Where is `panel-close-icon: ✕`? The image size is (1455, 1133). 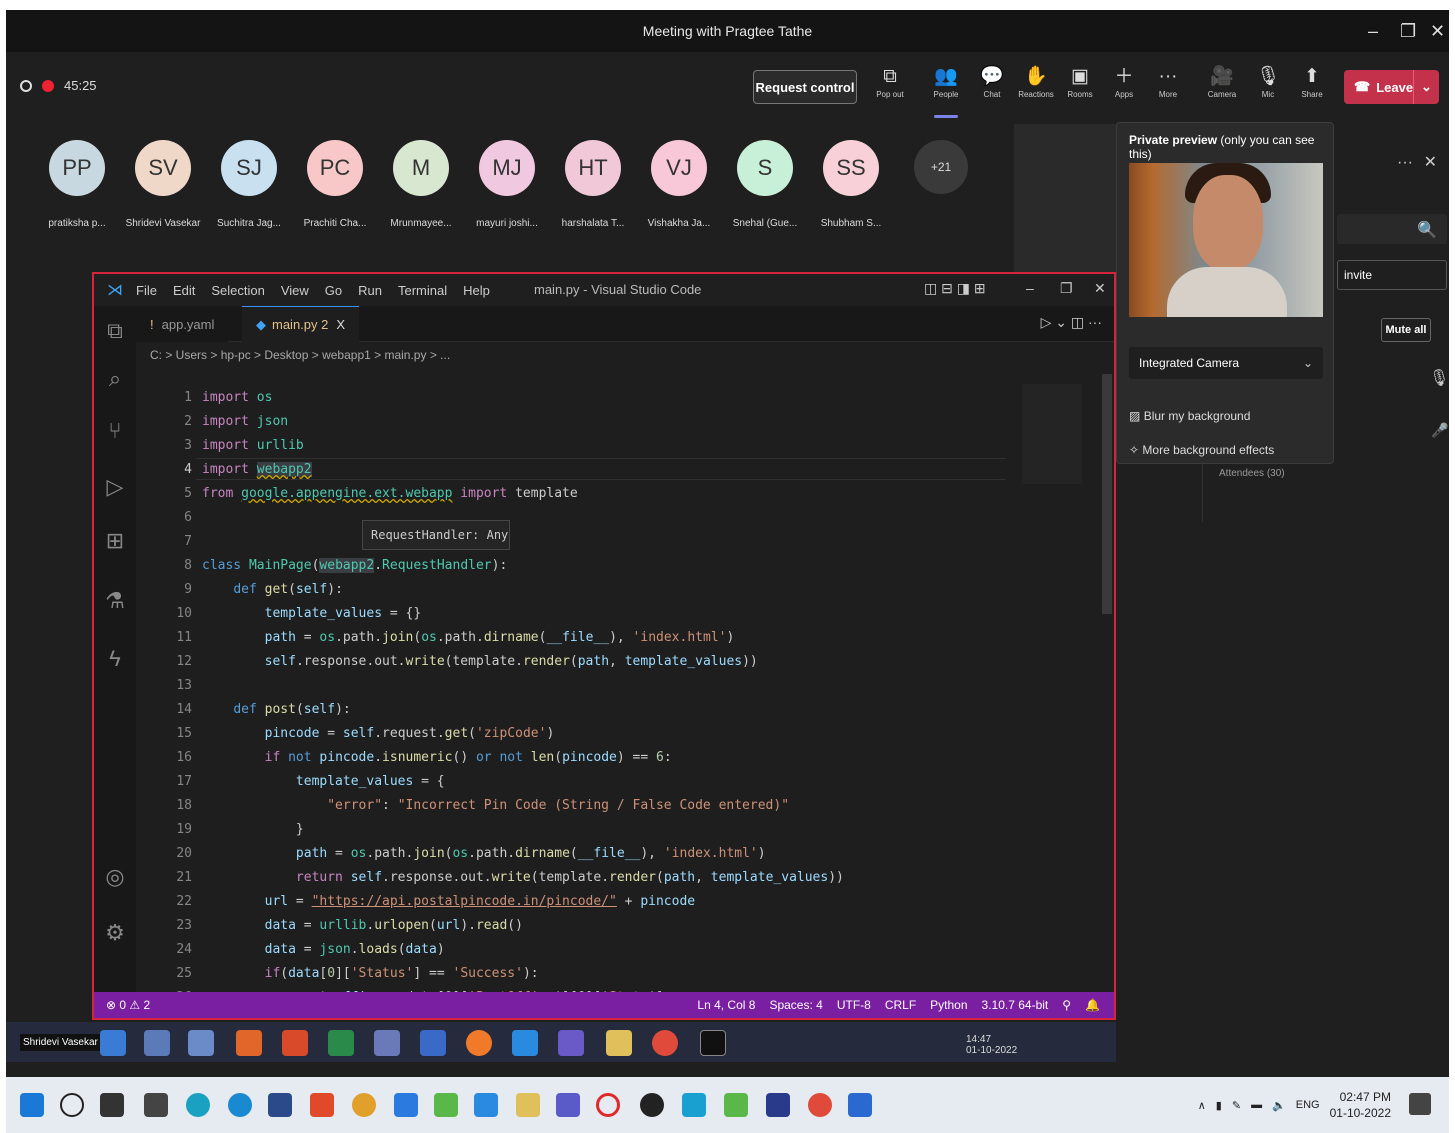 panel-close-icon: ✕ is located at coordinates (1430, 162).